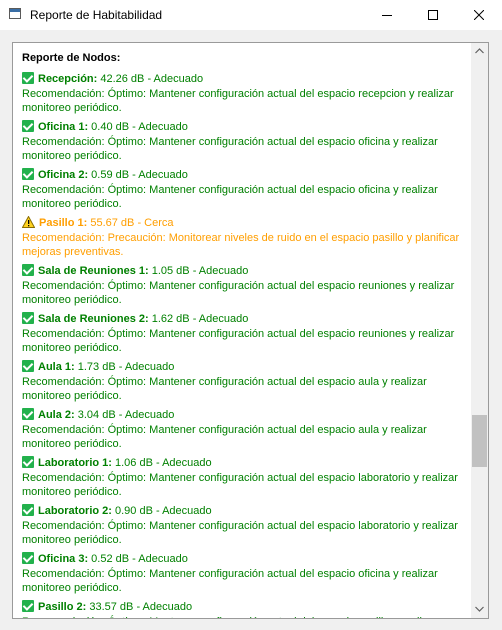  I want to click on node-status-line: Laboratorio 1: 1.06 dB - Adecuado, so click(246, 463).